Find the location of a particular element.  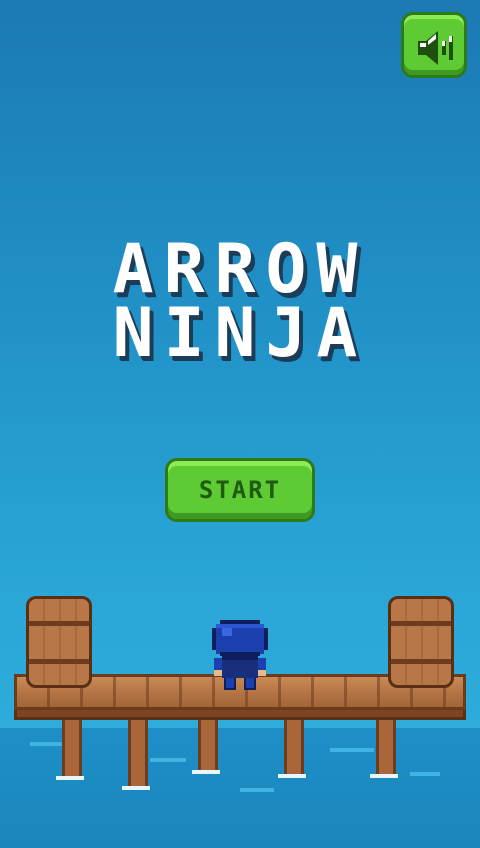

sound-toggle-button is located at coordinates (434, 45).